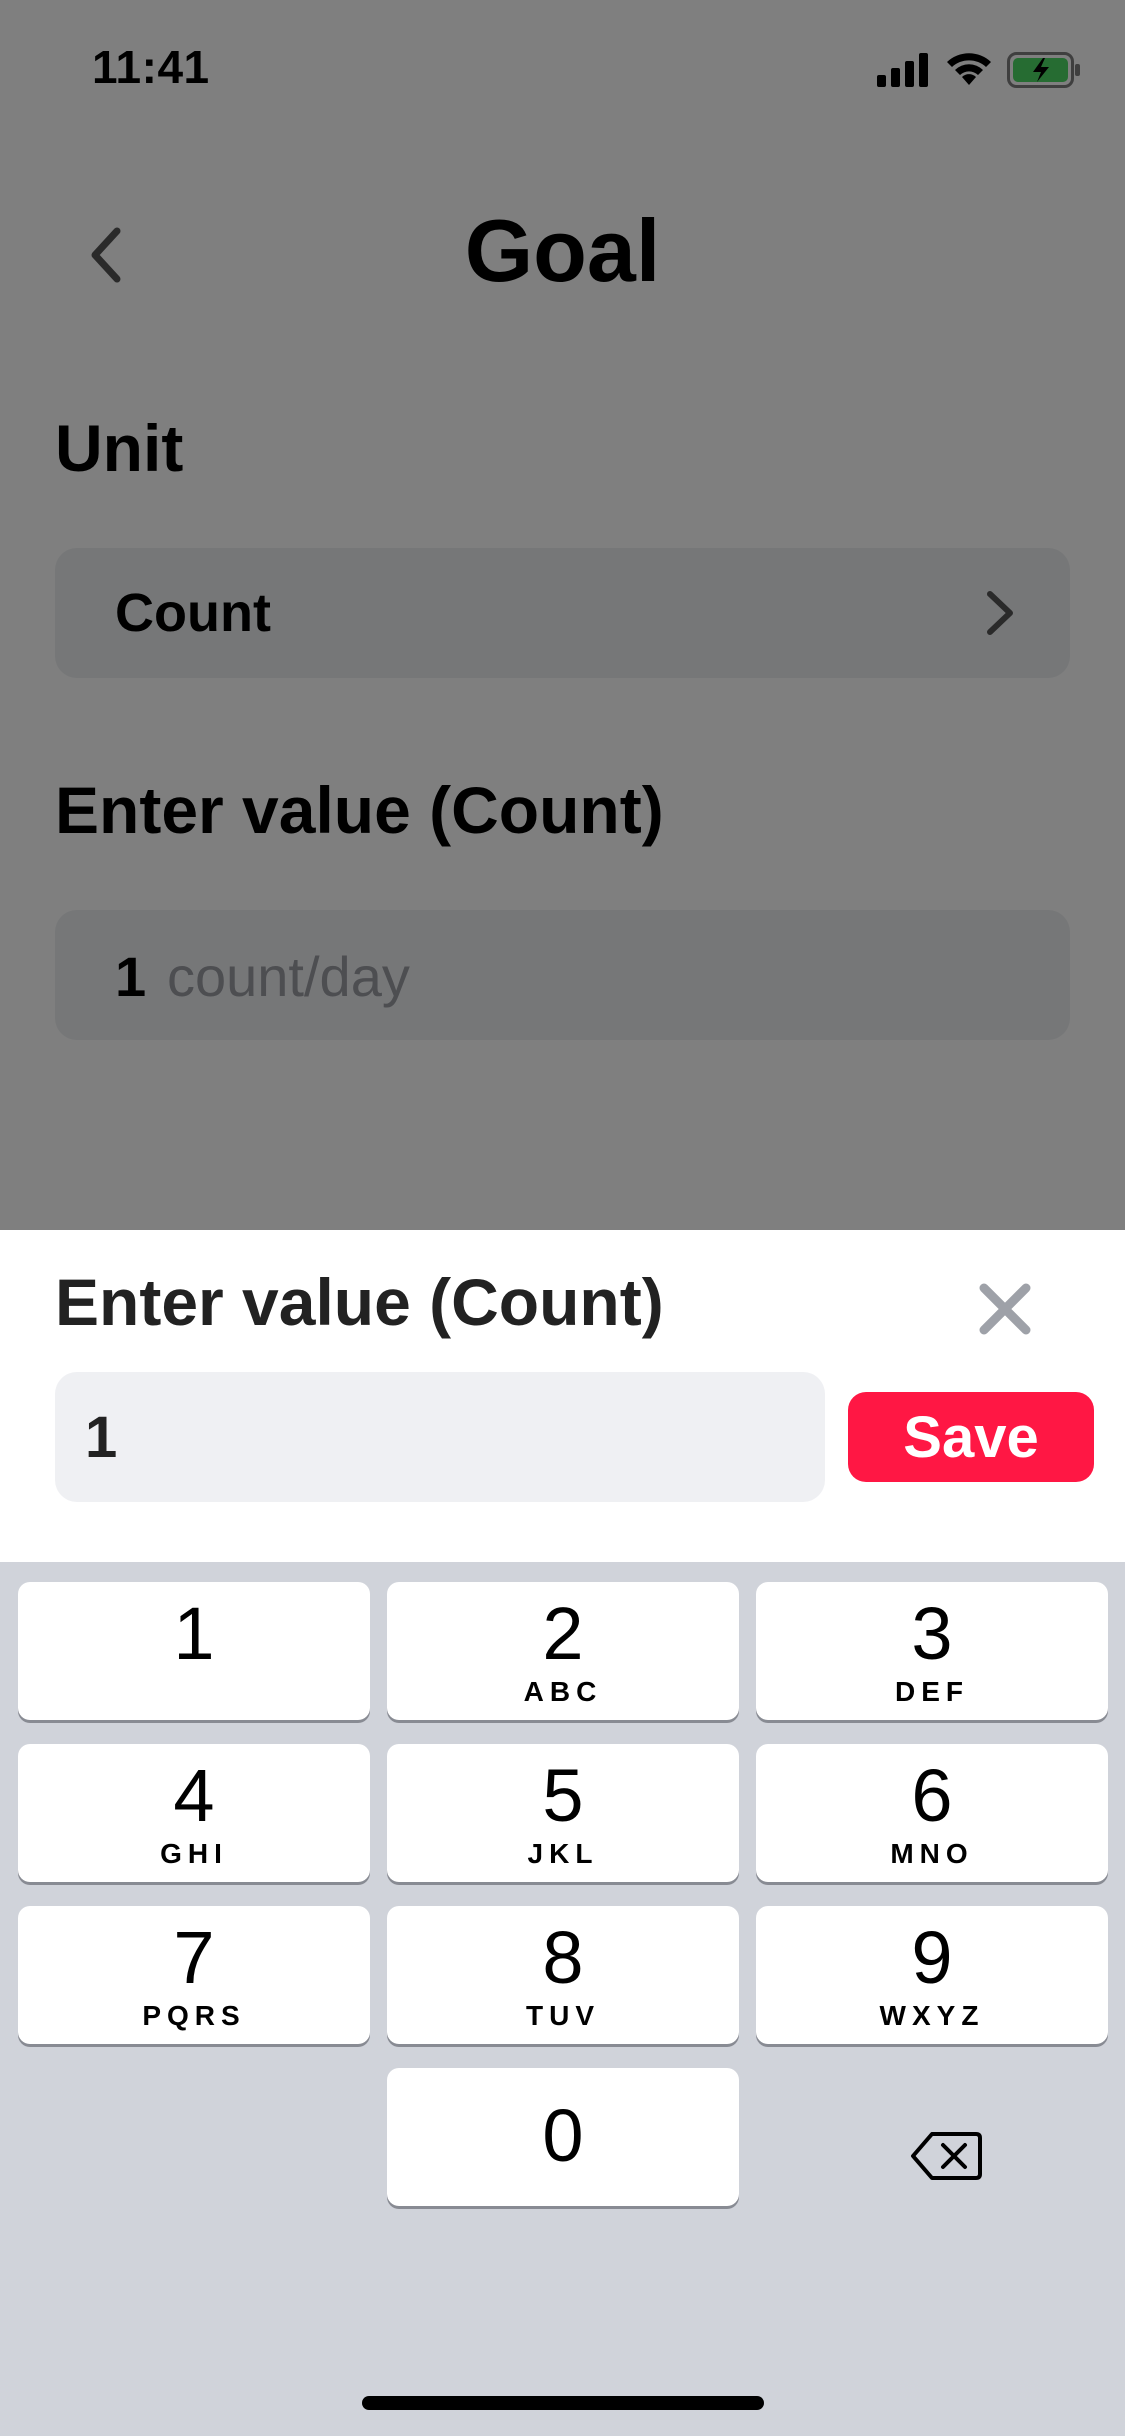 The width and height of the screenshot is (1125, 2436). I want to click on save-button: Save, so click(971, 1437).